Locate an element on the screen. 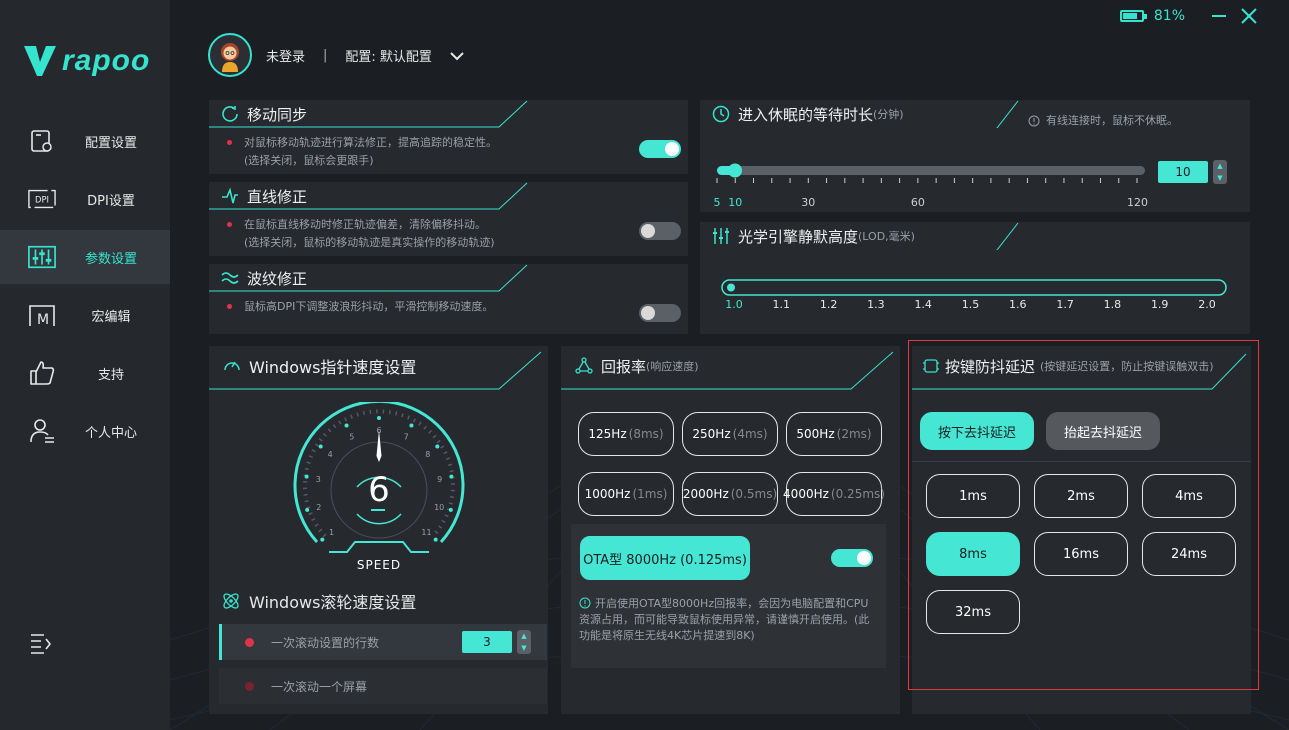 The height and width of the screenshot is (730, 1289). sidebar-item-label: DPI设置 is located at coordinates (111, 201).